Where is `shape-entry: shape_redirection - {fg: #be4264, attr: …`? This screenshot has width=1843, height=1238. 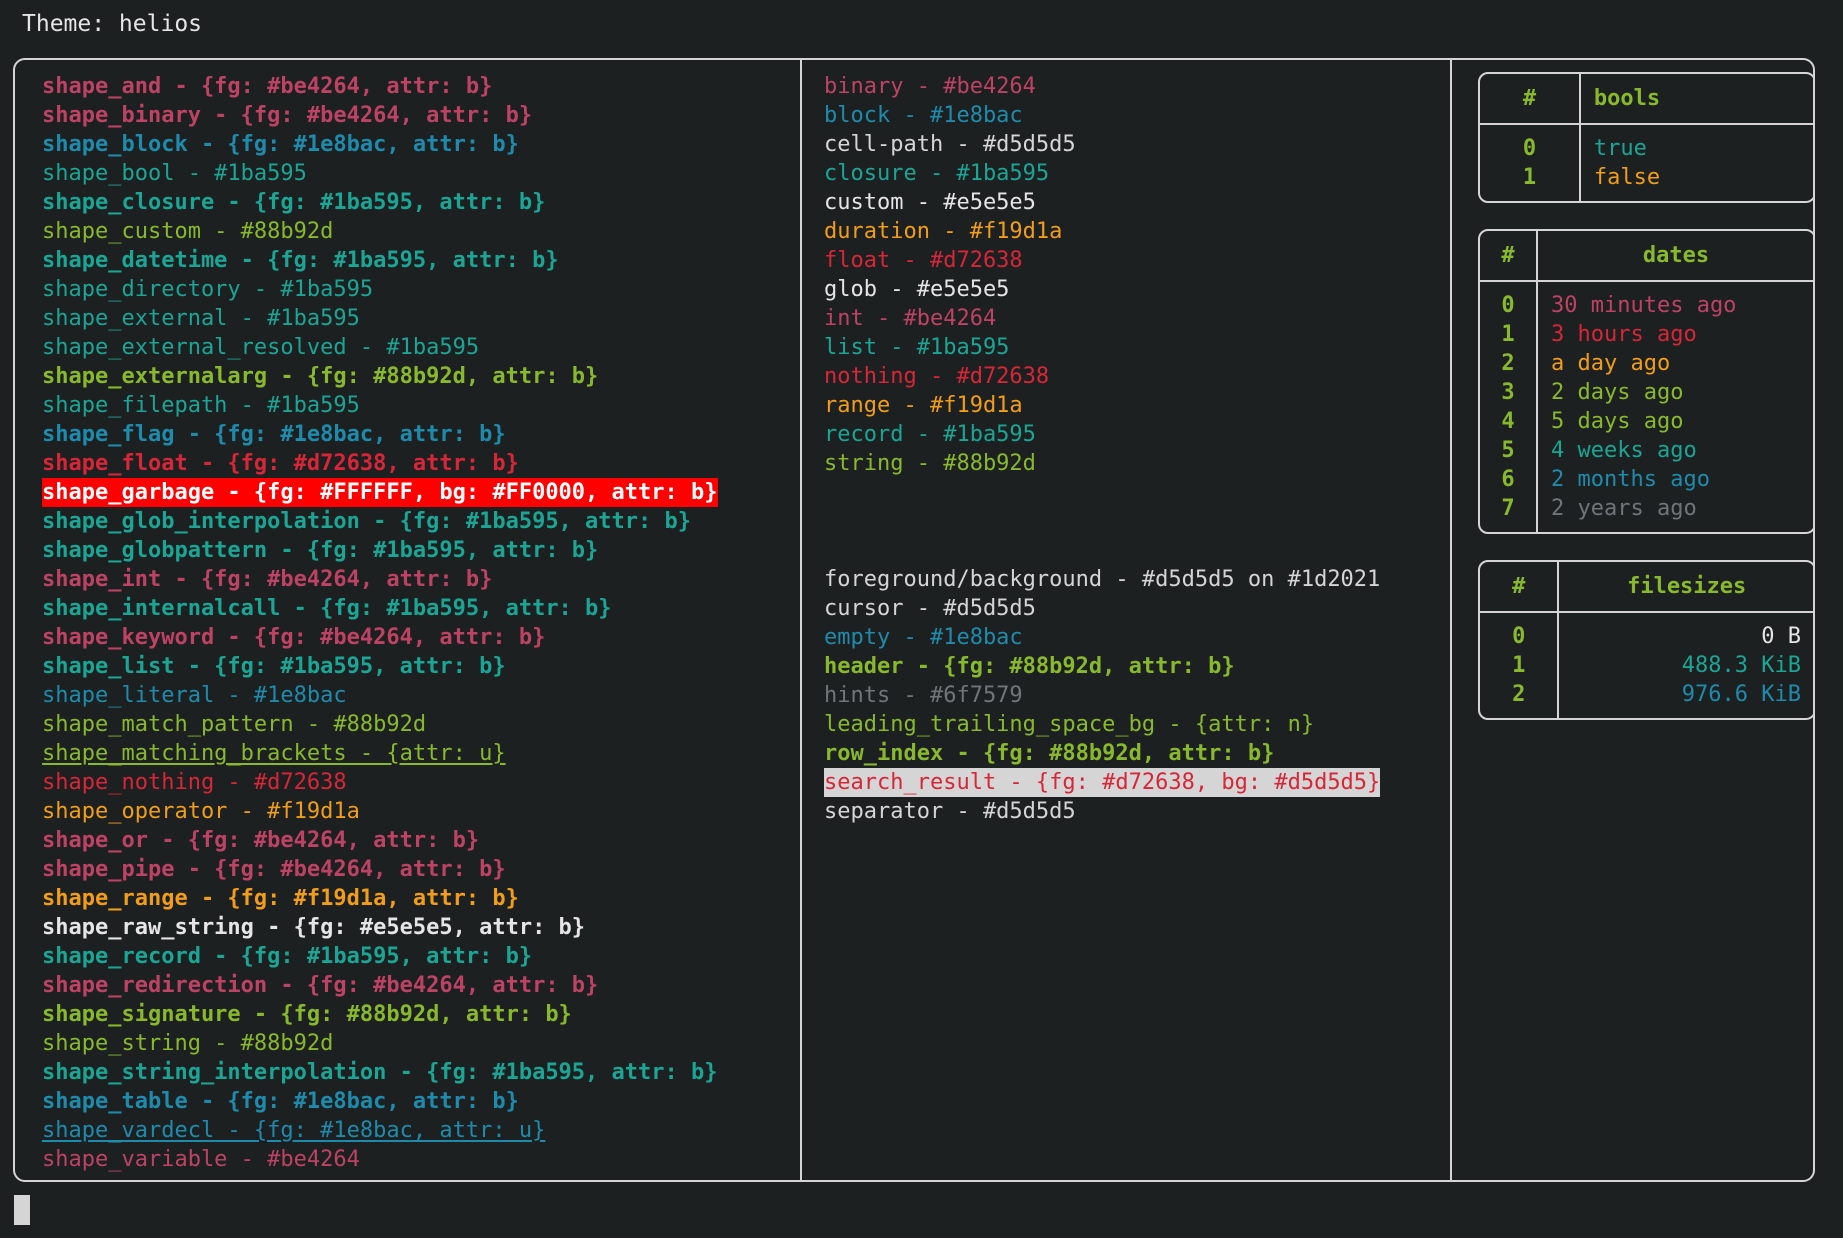 shape-entry: shape_redirection - {fg: #be4264, attr: … is located at coordinates (320, 985).